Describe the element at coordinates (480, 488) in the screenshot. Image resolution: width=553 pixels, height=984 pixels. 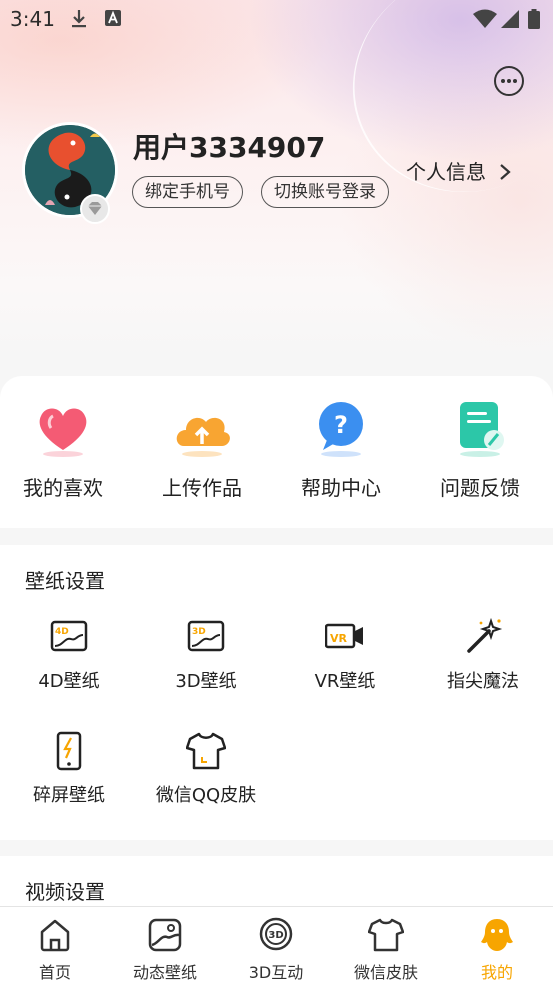
I see `feedback-label: 问题反馈` at that location.